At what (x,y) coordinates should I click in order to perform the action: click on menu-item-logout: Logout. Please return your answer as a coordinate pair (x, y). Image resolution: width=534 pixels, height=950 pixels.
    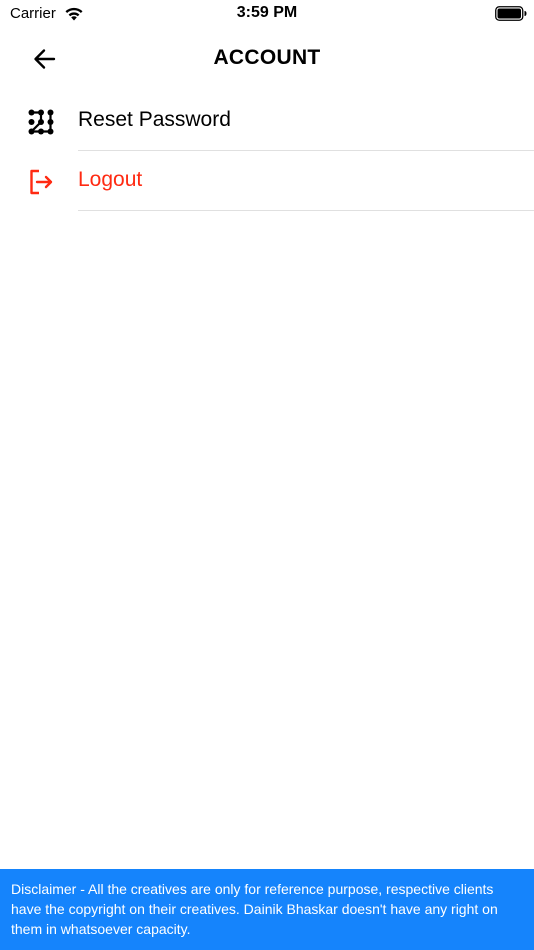
    Looking at the image, I should click on (267, 181).